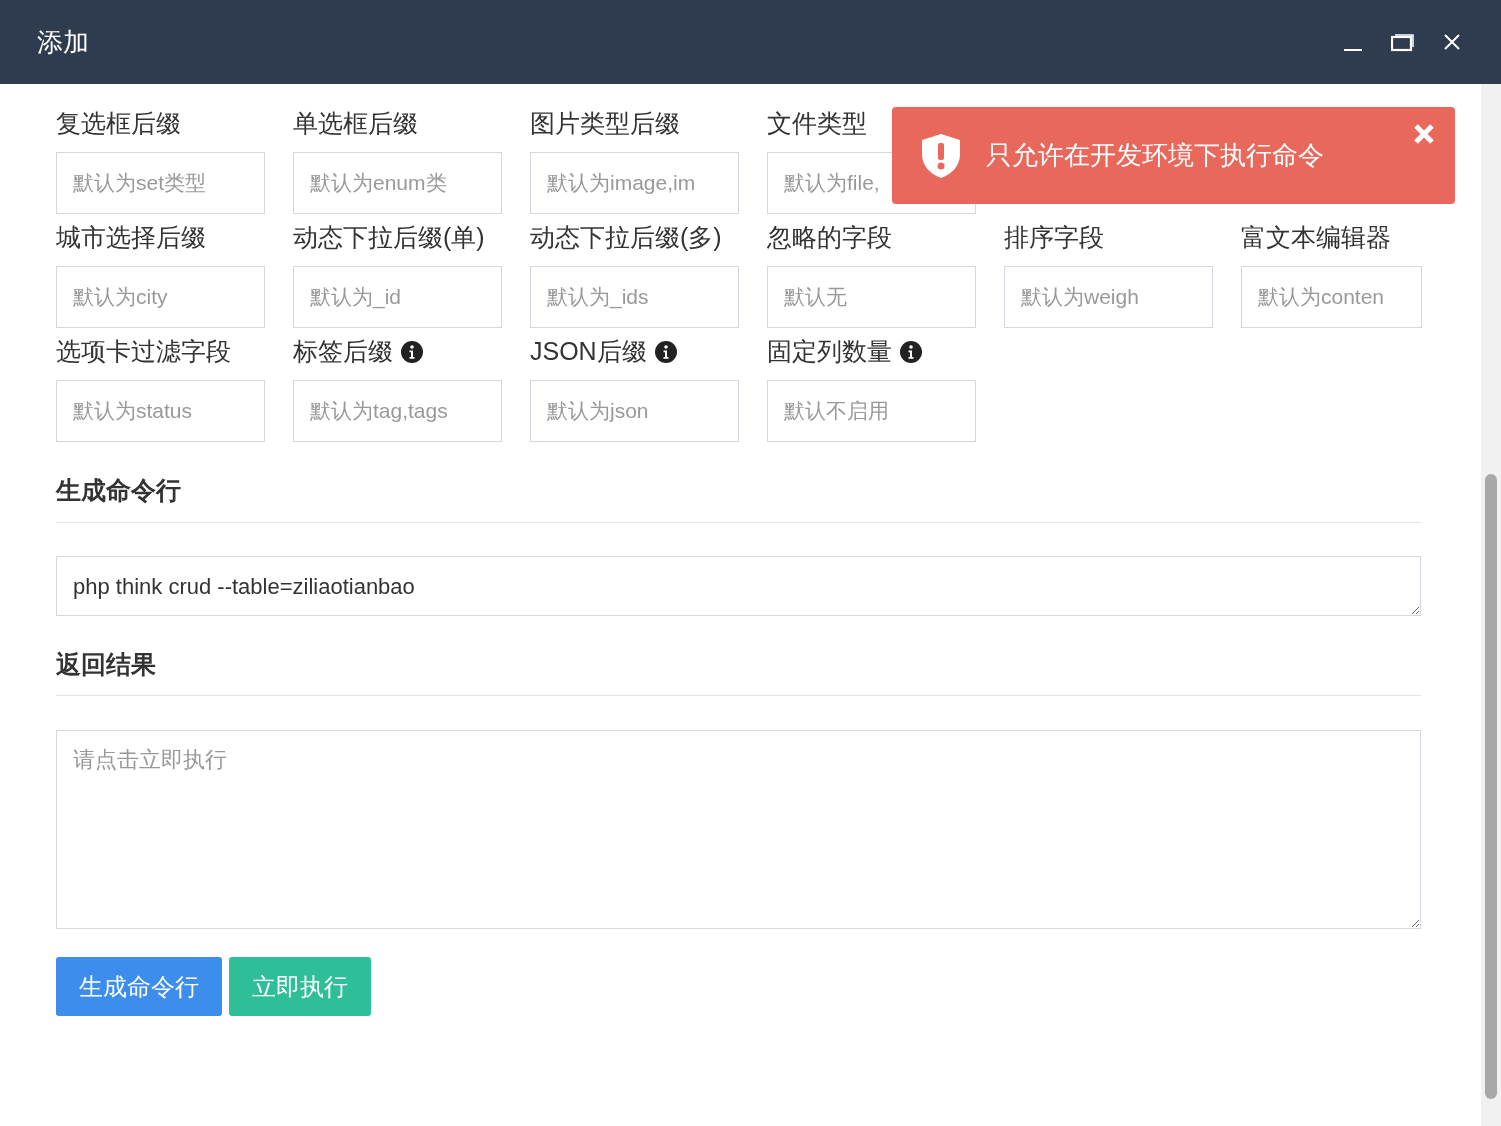 This screenshot has height=1126, width=1501. I want to click on field-label: 排序字段, so click(1054, 238).